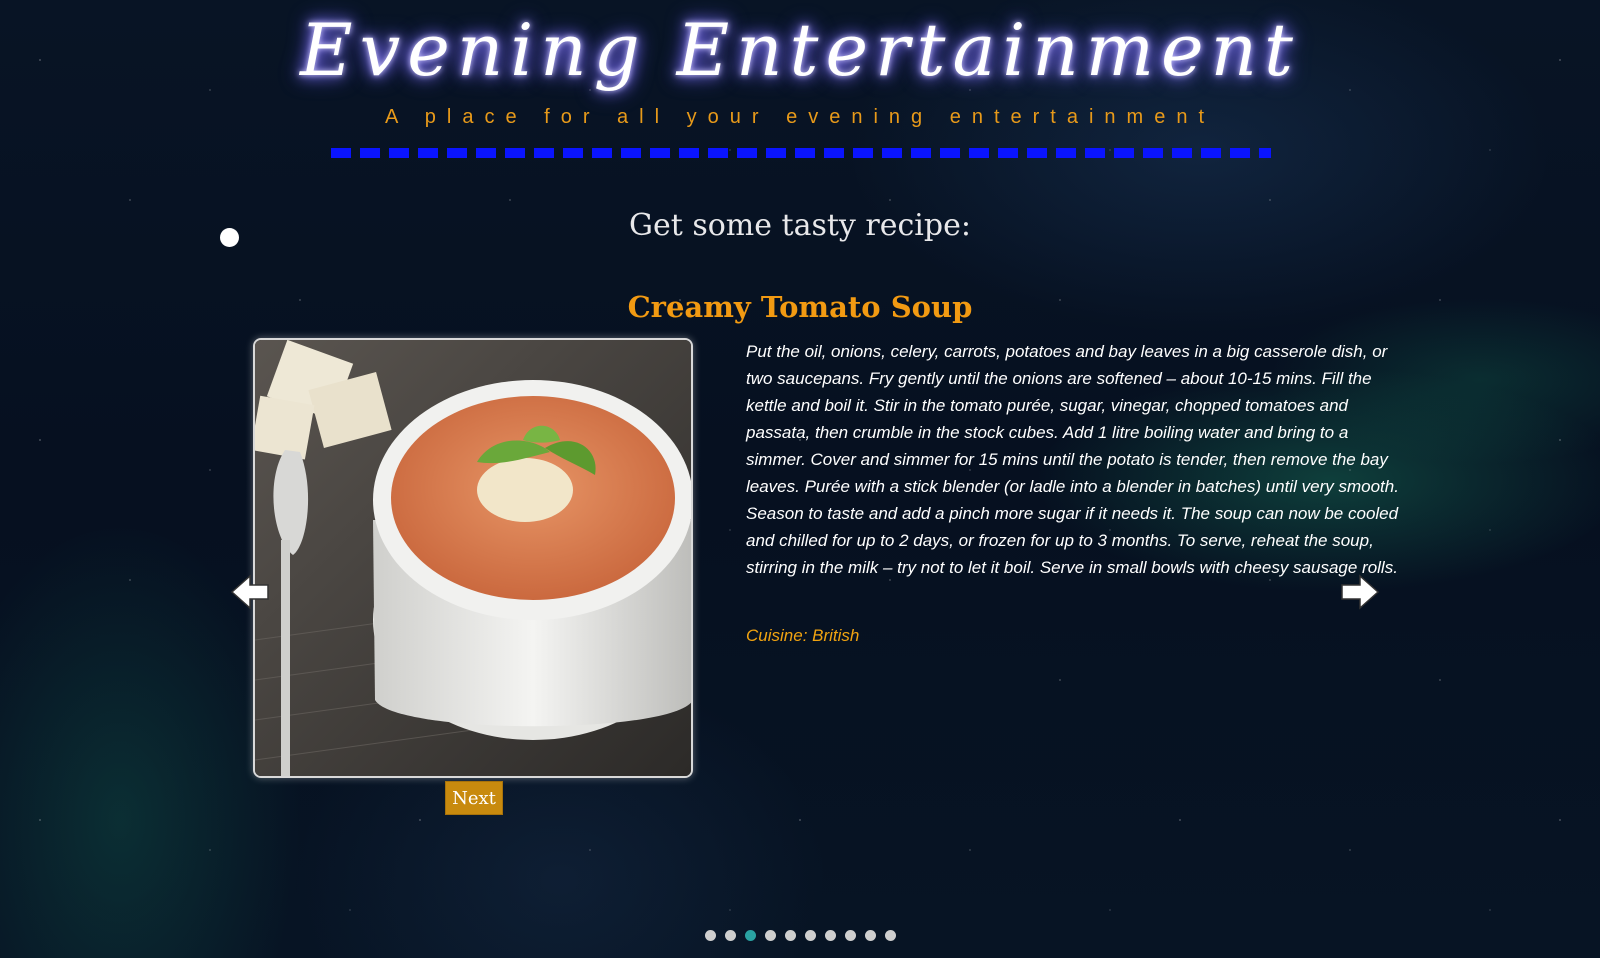 The width and height of the screenshot is (1600, 958). I want to click on cuisine-label: Cuisine:, so click(777, 635).